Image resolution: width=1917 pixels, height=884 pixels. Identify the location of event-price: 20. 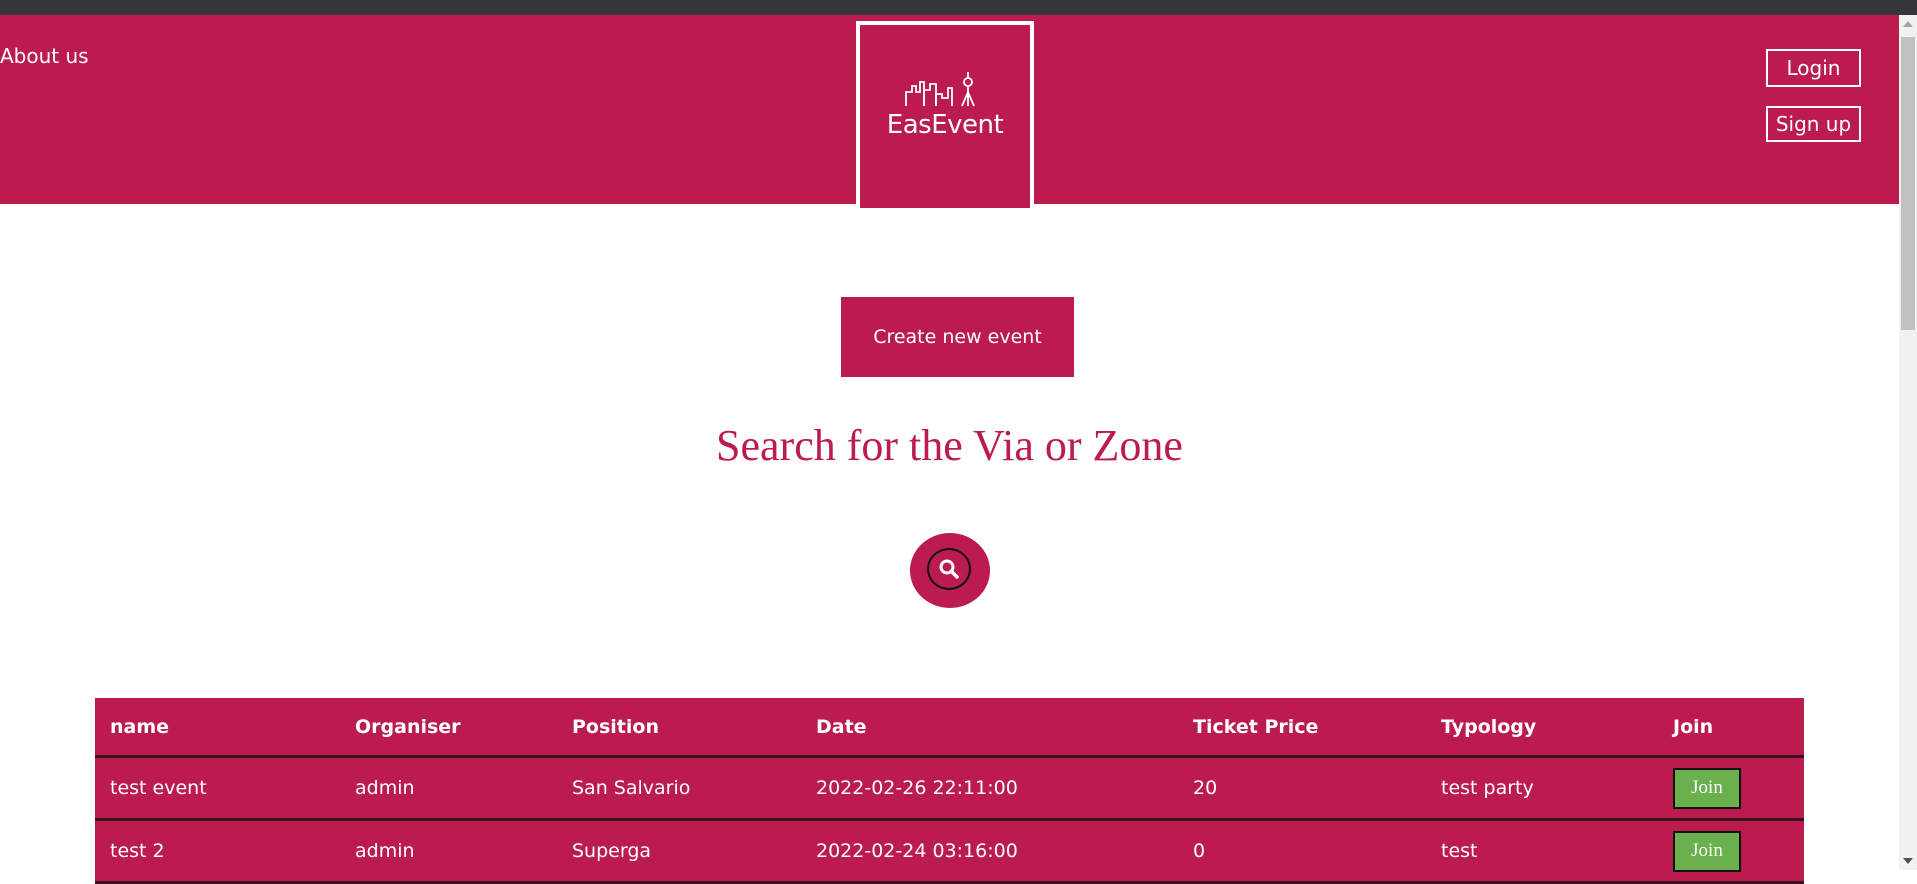
(1205, 788).